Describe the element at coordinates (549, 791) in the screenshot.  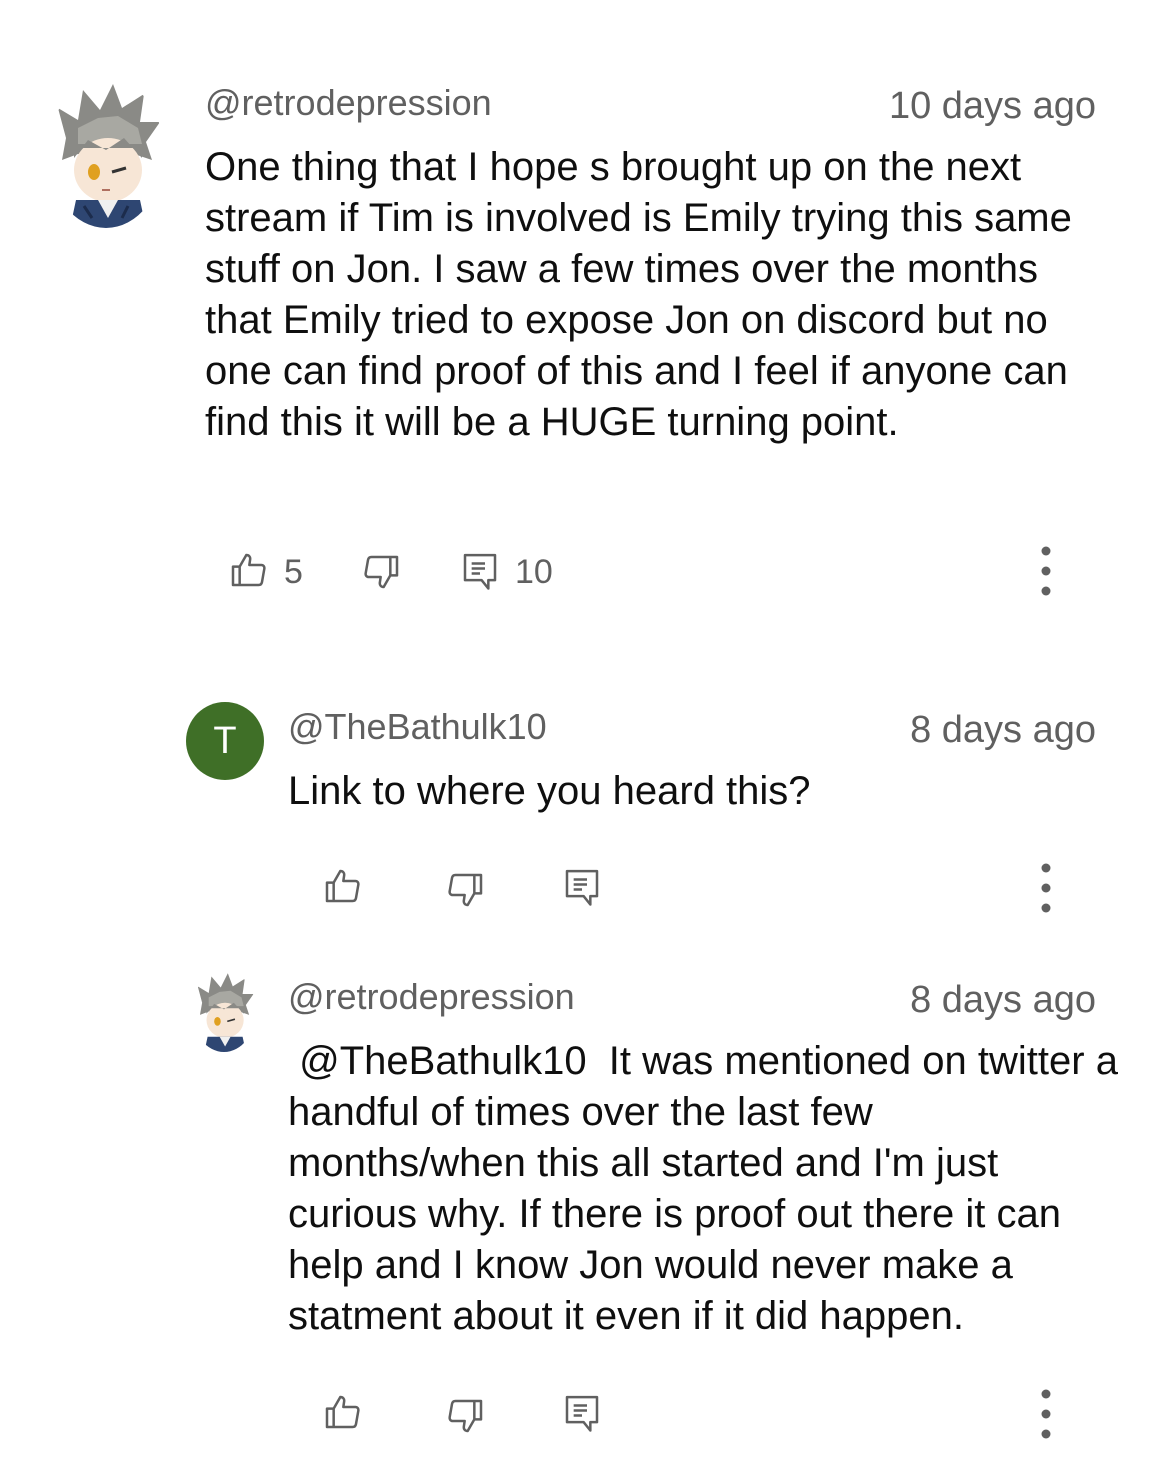
I see `comment-text: Link to where you heard this?` at that location.